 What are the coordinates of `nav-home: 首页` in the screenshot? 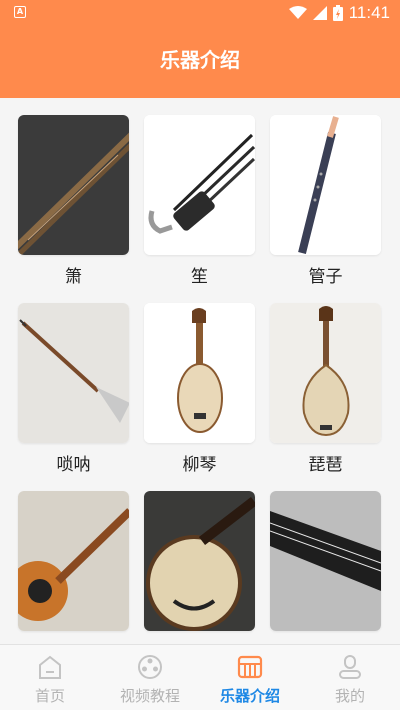 It's located at (50, 677).